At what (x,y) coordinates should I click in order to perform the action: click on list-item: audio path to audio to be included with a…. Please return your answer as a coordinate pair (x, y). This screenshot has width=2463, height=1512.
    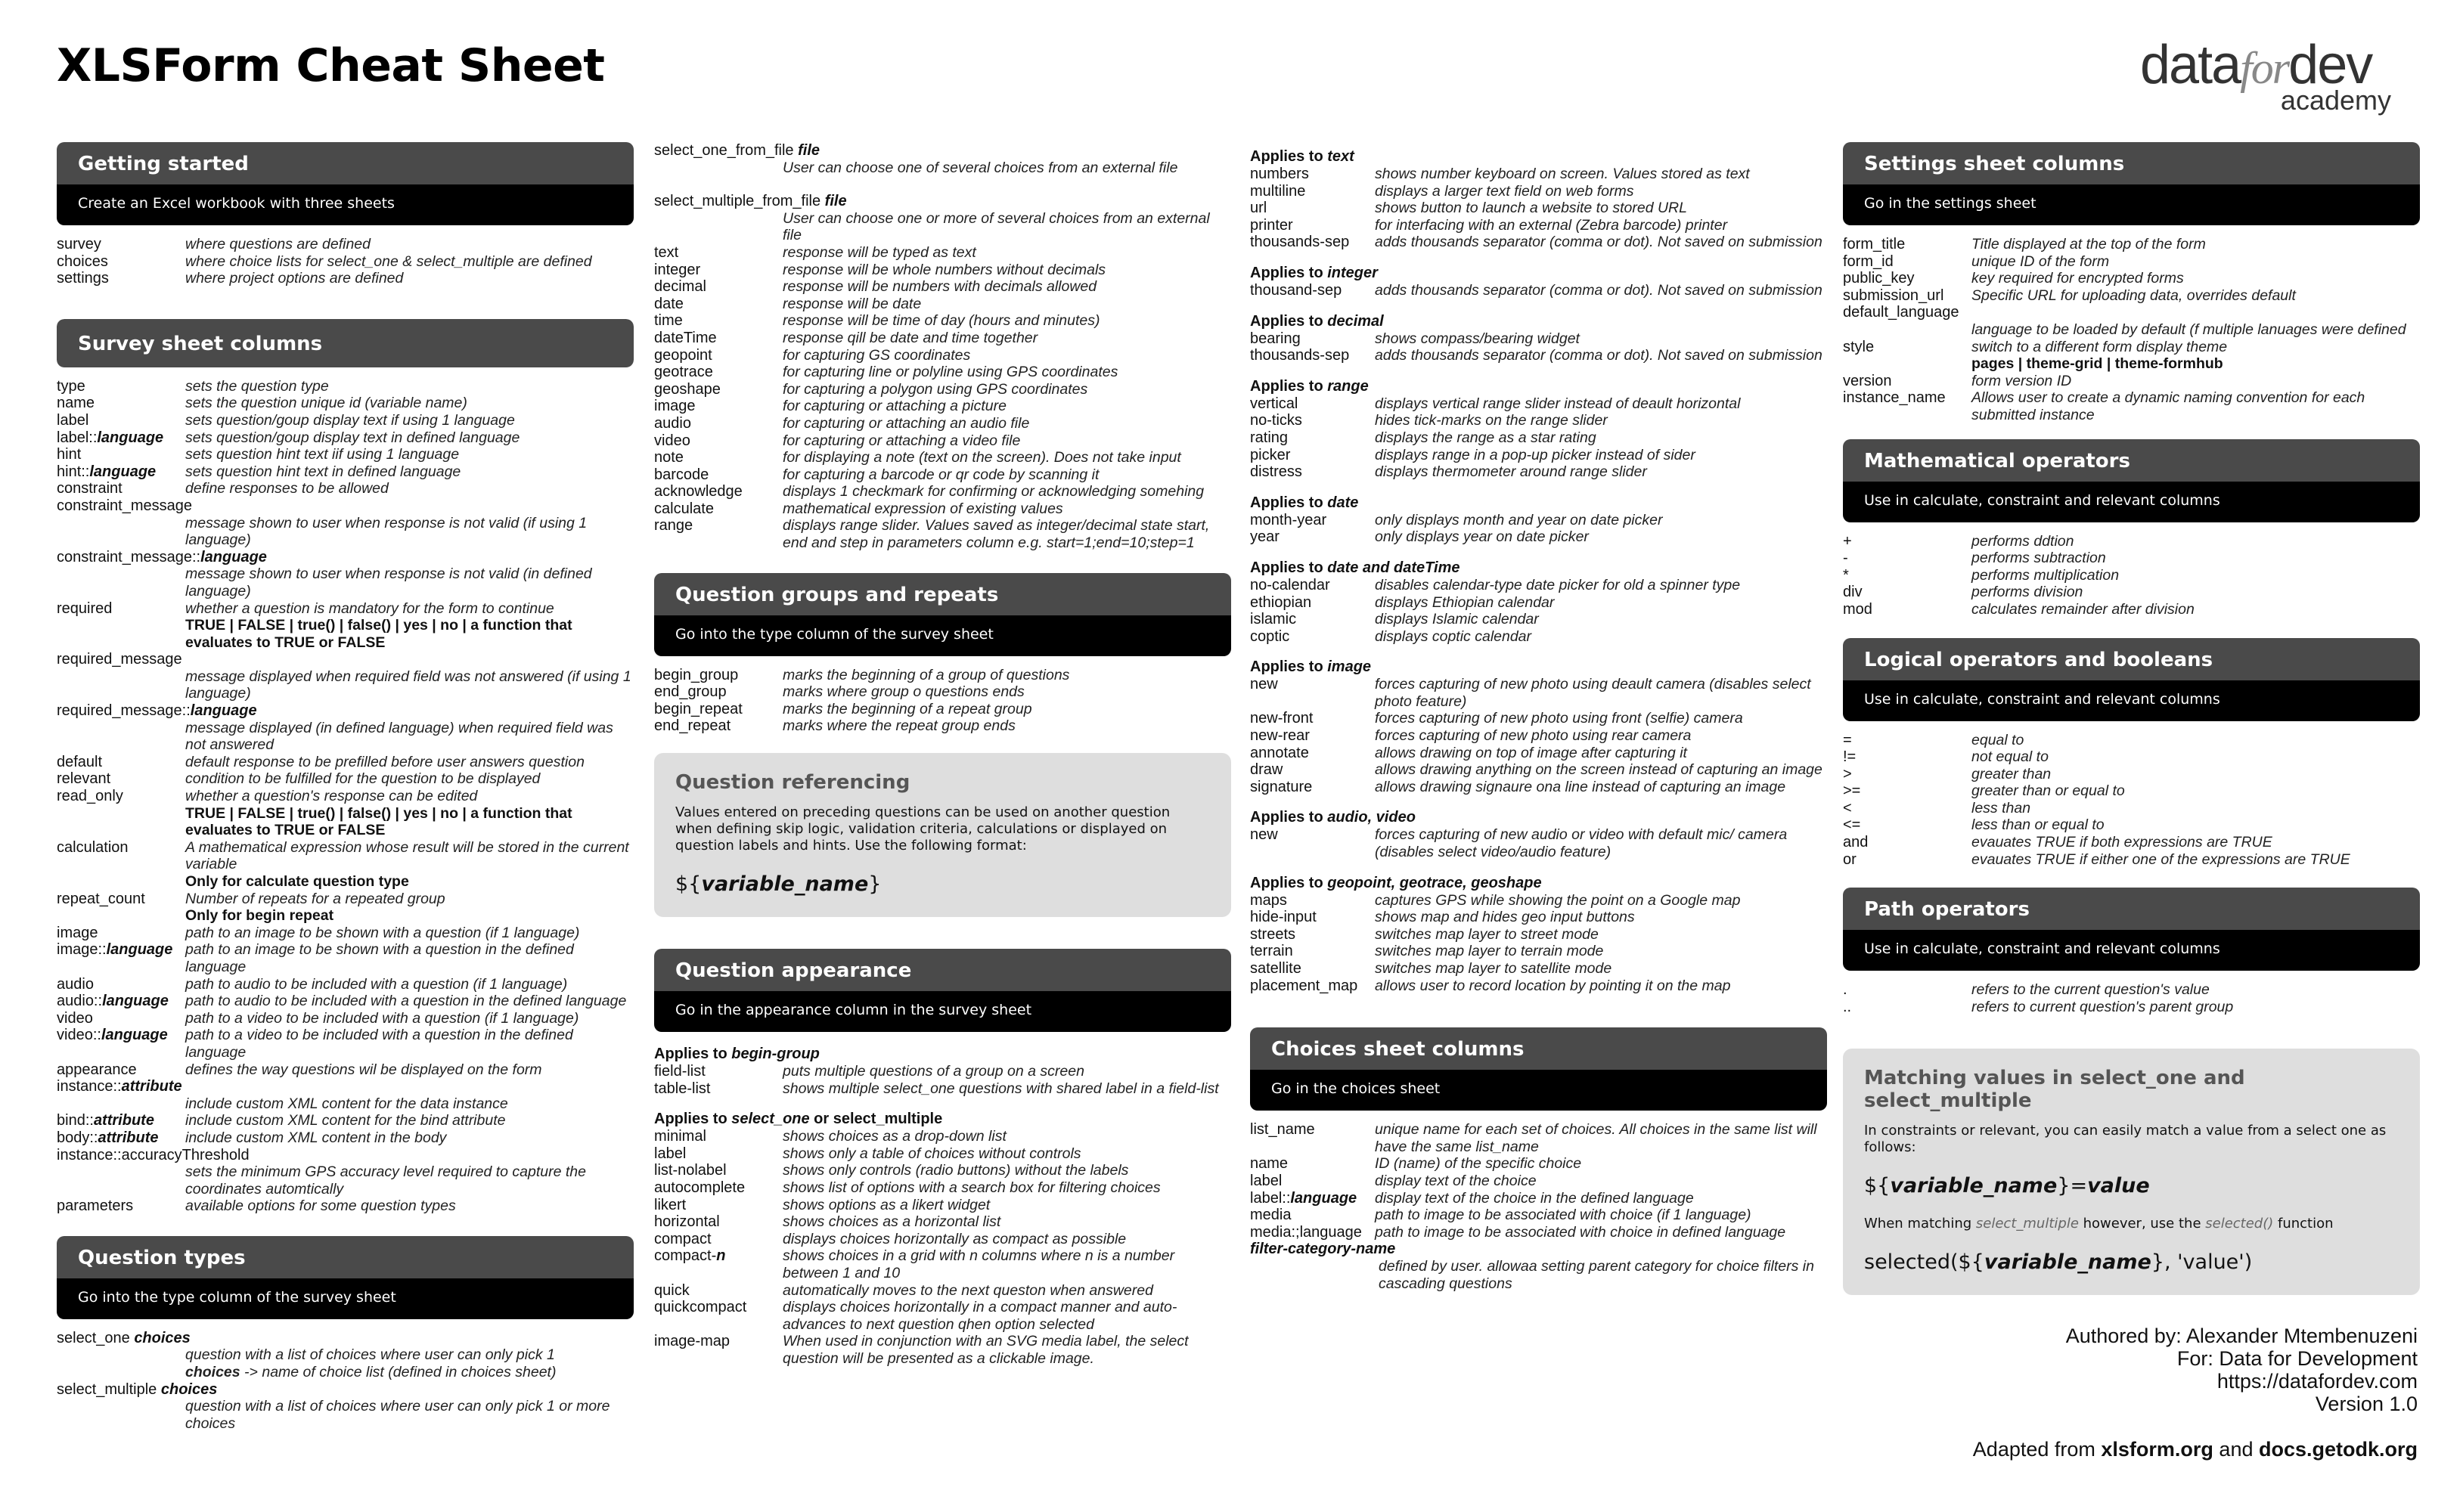
    Looking at the image, I should click on (346, 984).